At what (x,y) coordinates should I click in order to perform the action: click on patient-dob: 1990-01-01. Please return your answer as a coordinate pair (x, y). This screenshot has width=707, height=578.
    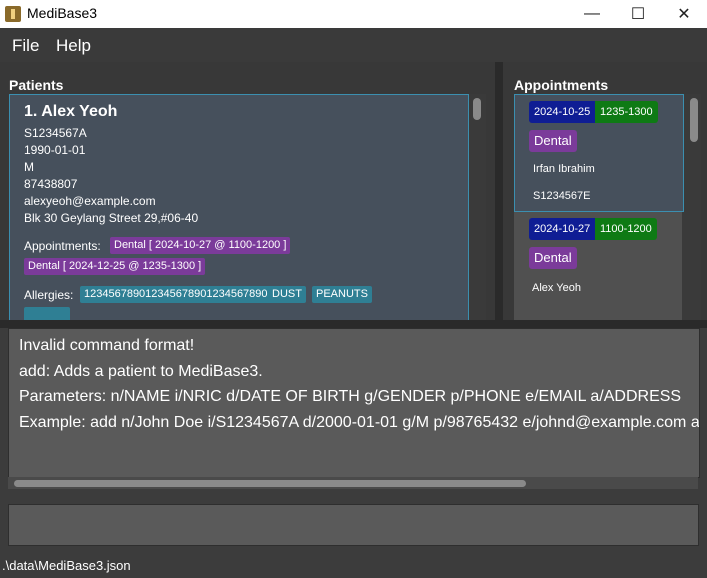
    Looking at the image, I should click on (55, 150).